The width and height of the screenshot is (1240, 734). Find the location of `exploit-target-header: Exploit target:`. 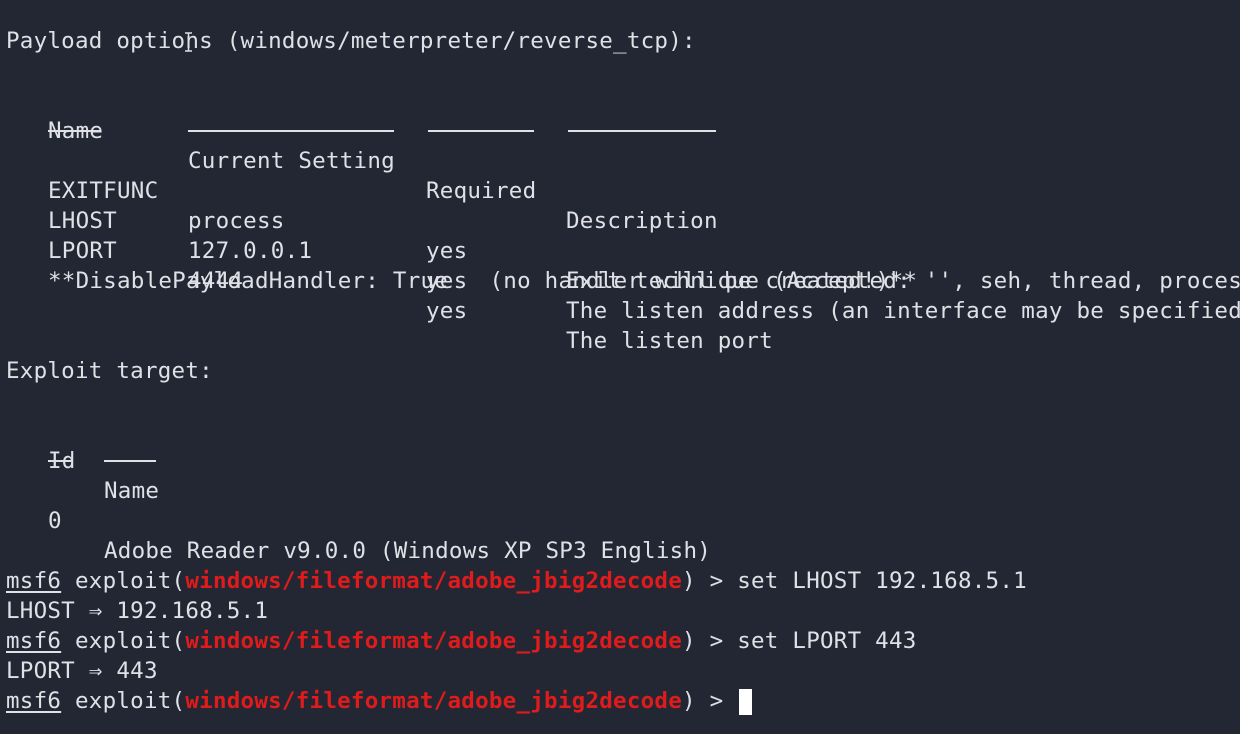

exploit-target-header: Exploit target: is located at coordinates (109, 371).